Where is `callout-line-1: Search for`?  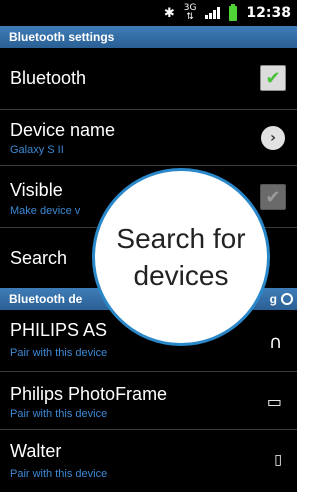 callout-line-1: Search for is located at coordinates (181, 238).